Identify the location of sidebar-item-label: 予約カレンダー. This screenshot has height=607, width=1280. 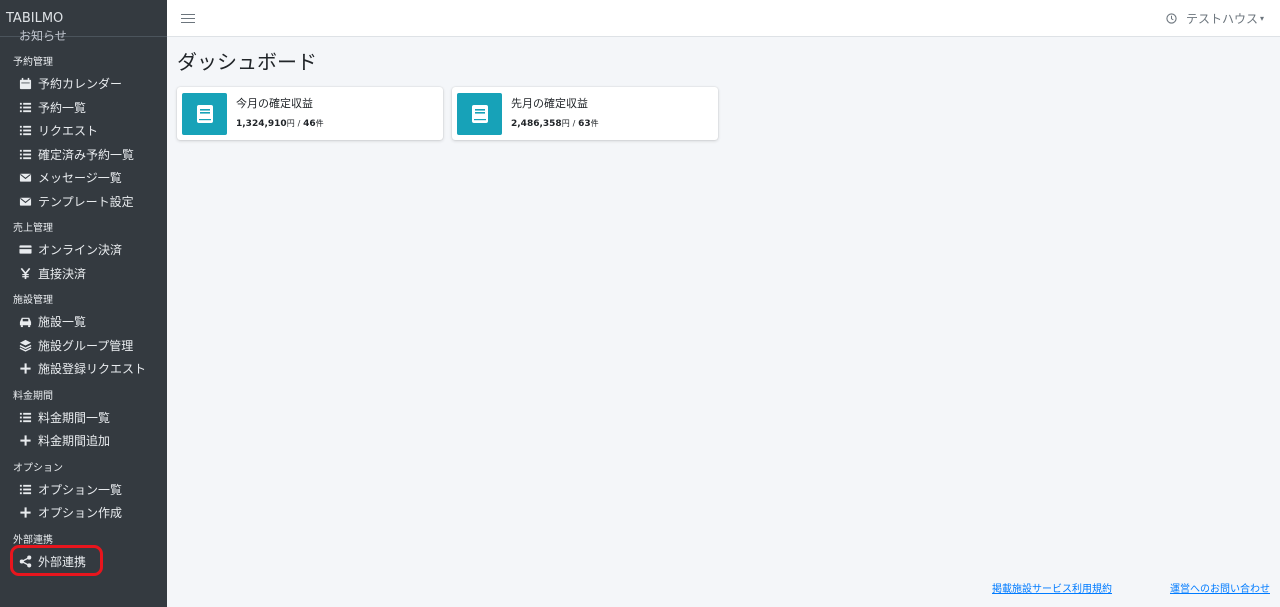
(80, 84).